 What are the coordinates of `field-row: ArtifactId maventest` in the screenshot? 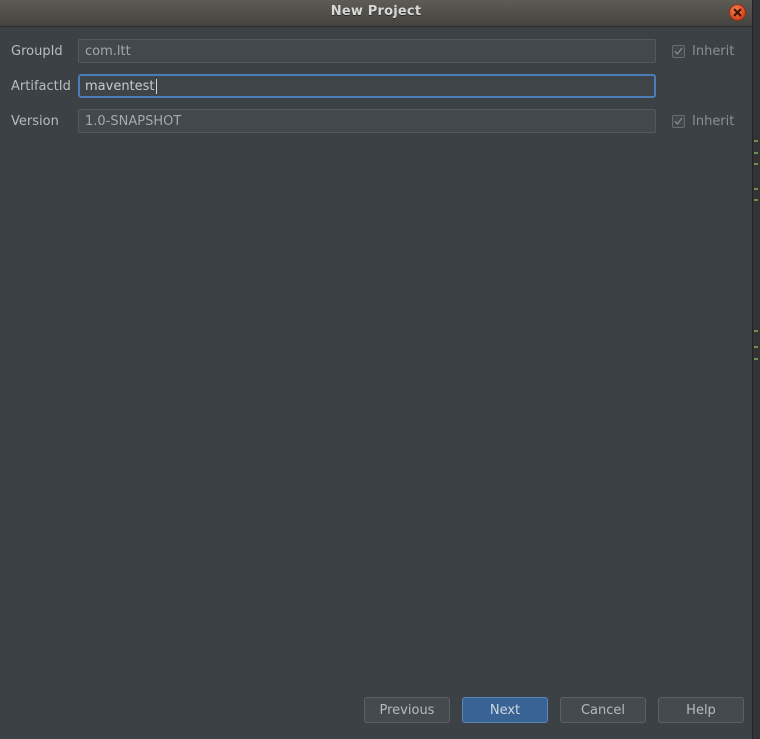 It's located at (376, 86).